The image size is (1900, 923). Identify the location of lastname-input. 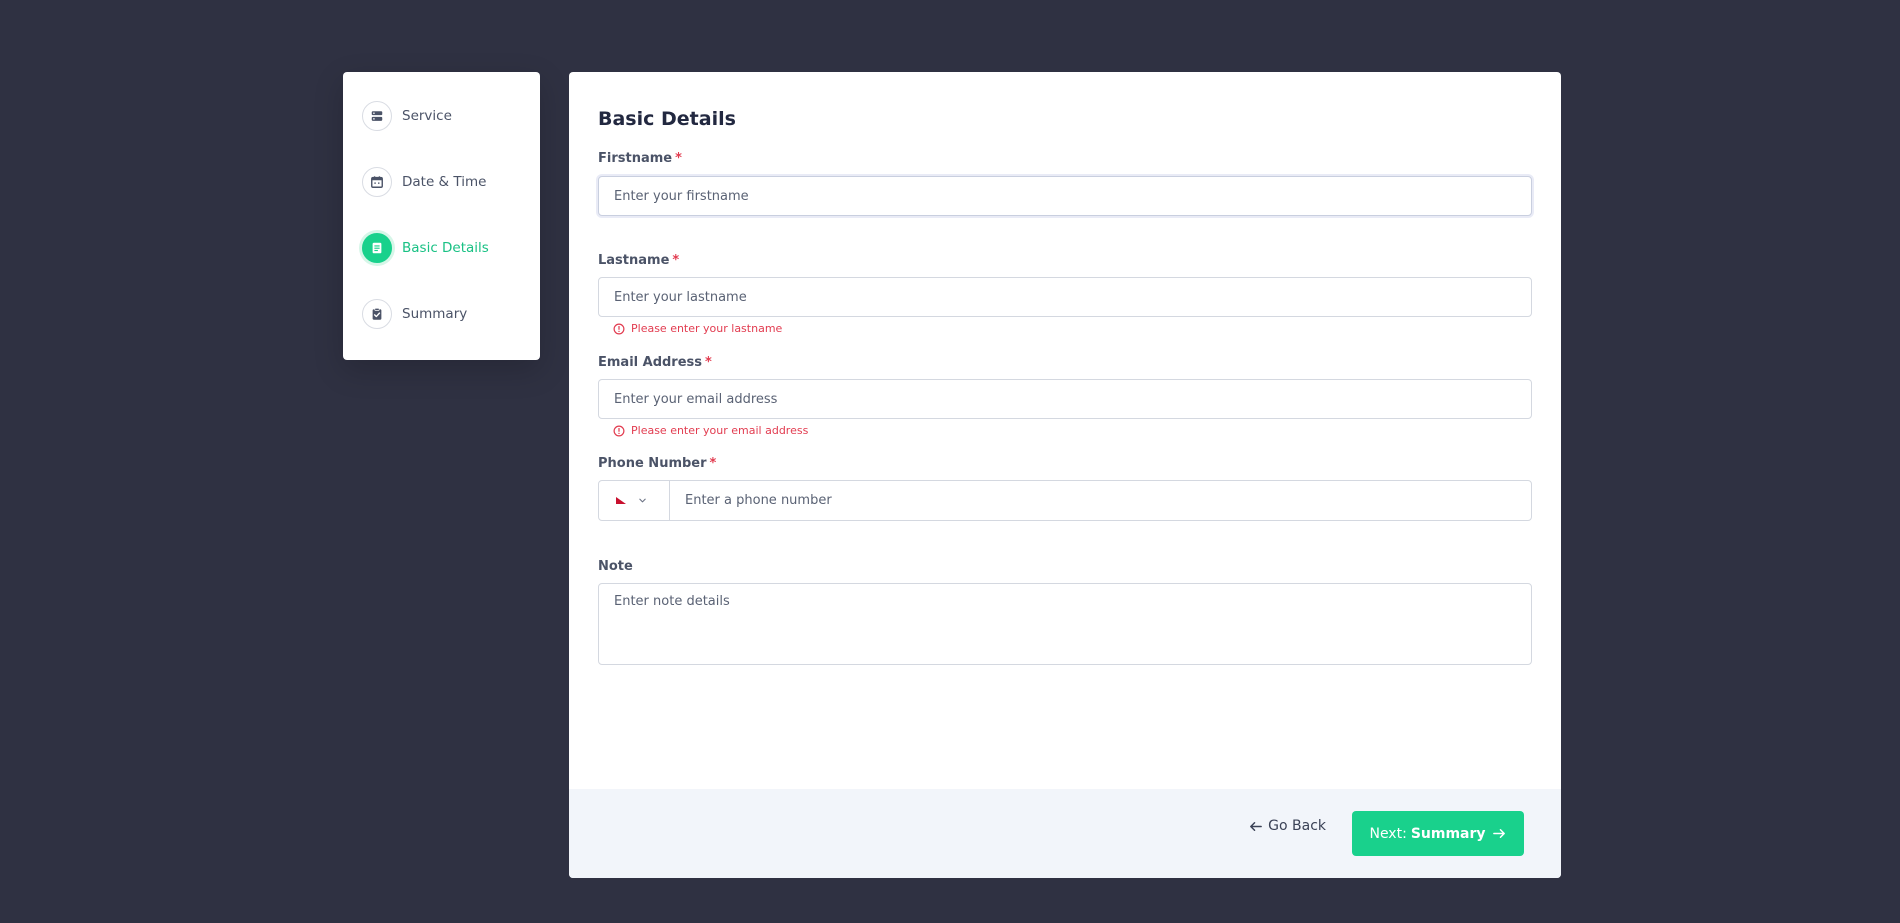
(1065, 297).